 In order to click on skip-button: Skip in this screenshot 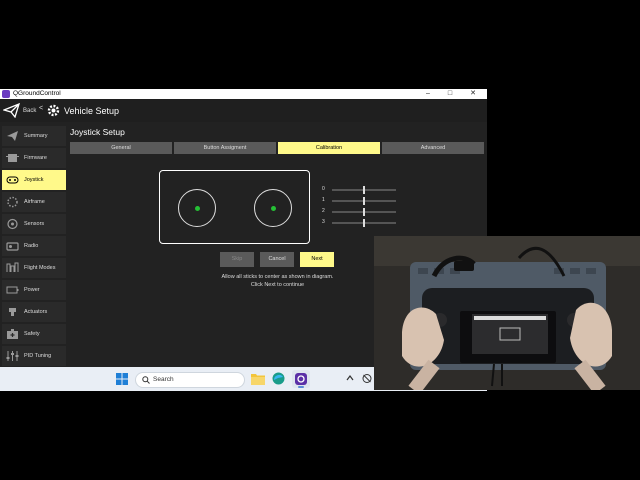, I will do `click(237, 259)`.